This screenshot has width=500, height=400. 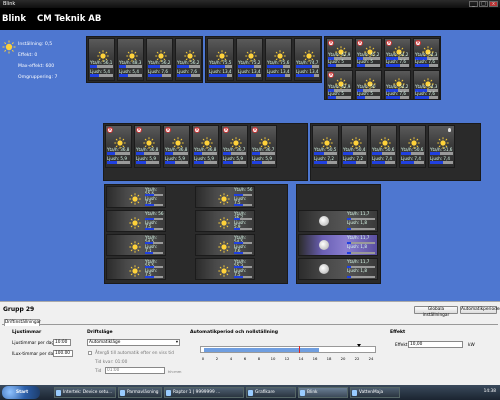 What do you see at coordinates (220, 59) in the screenshot?
I see `lamp-tile: Yta/h: 75,5 Ljush: 13,4` at bounding box center [220, 59].